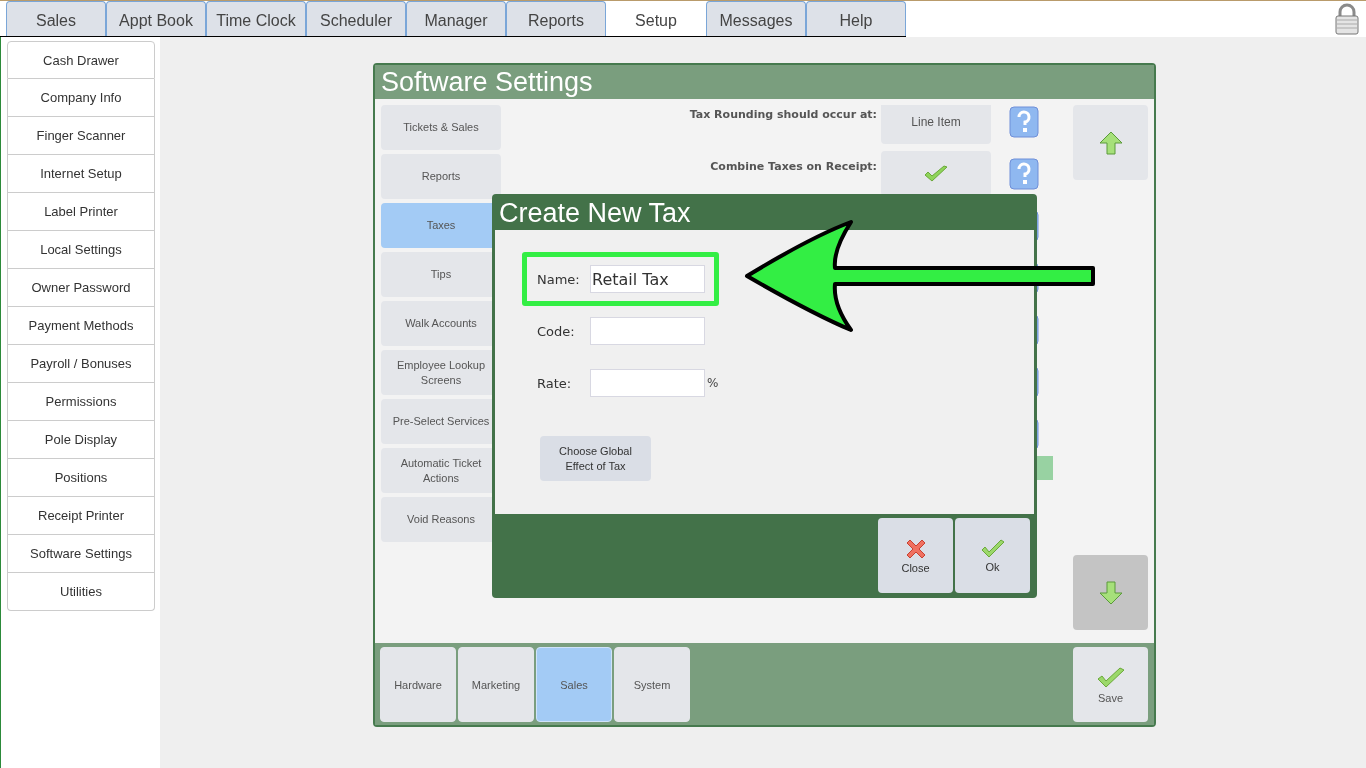 The width and height of the screenshot is (1366, 768). What do you see at coordinates (81, 478) in the screenshot?
I see `sidebar-item: Positions` at bounding box center [81, 478].